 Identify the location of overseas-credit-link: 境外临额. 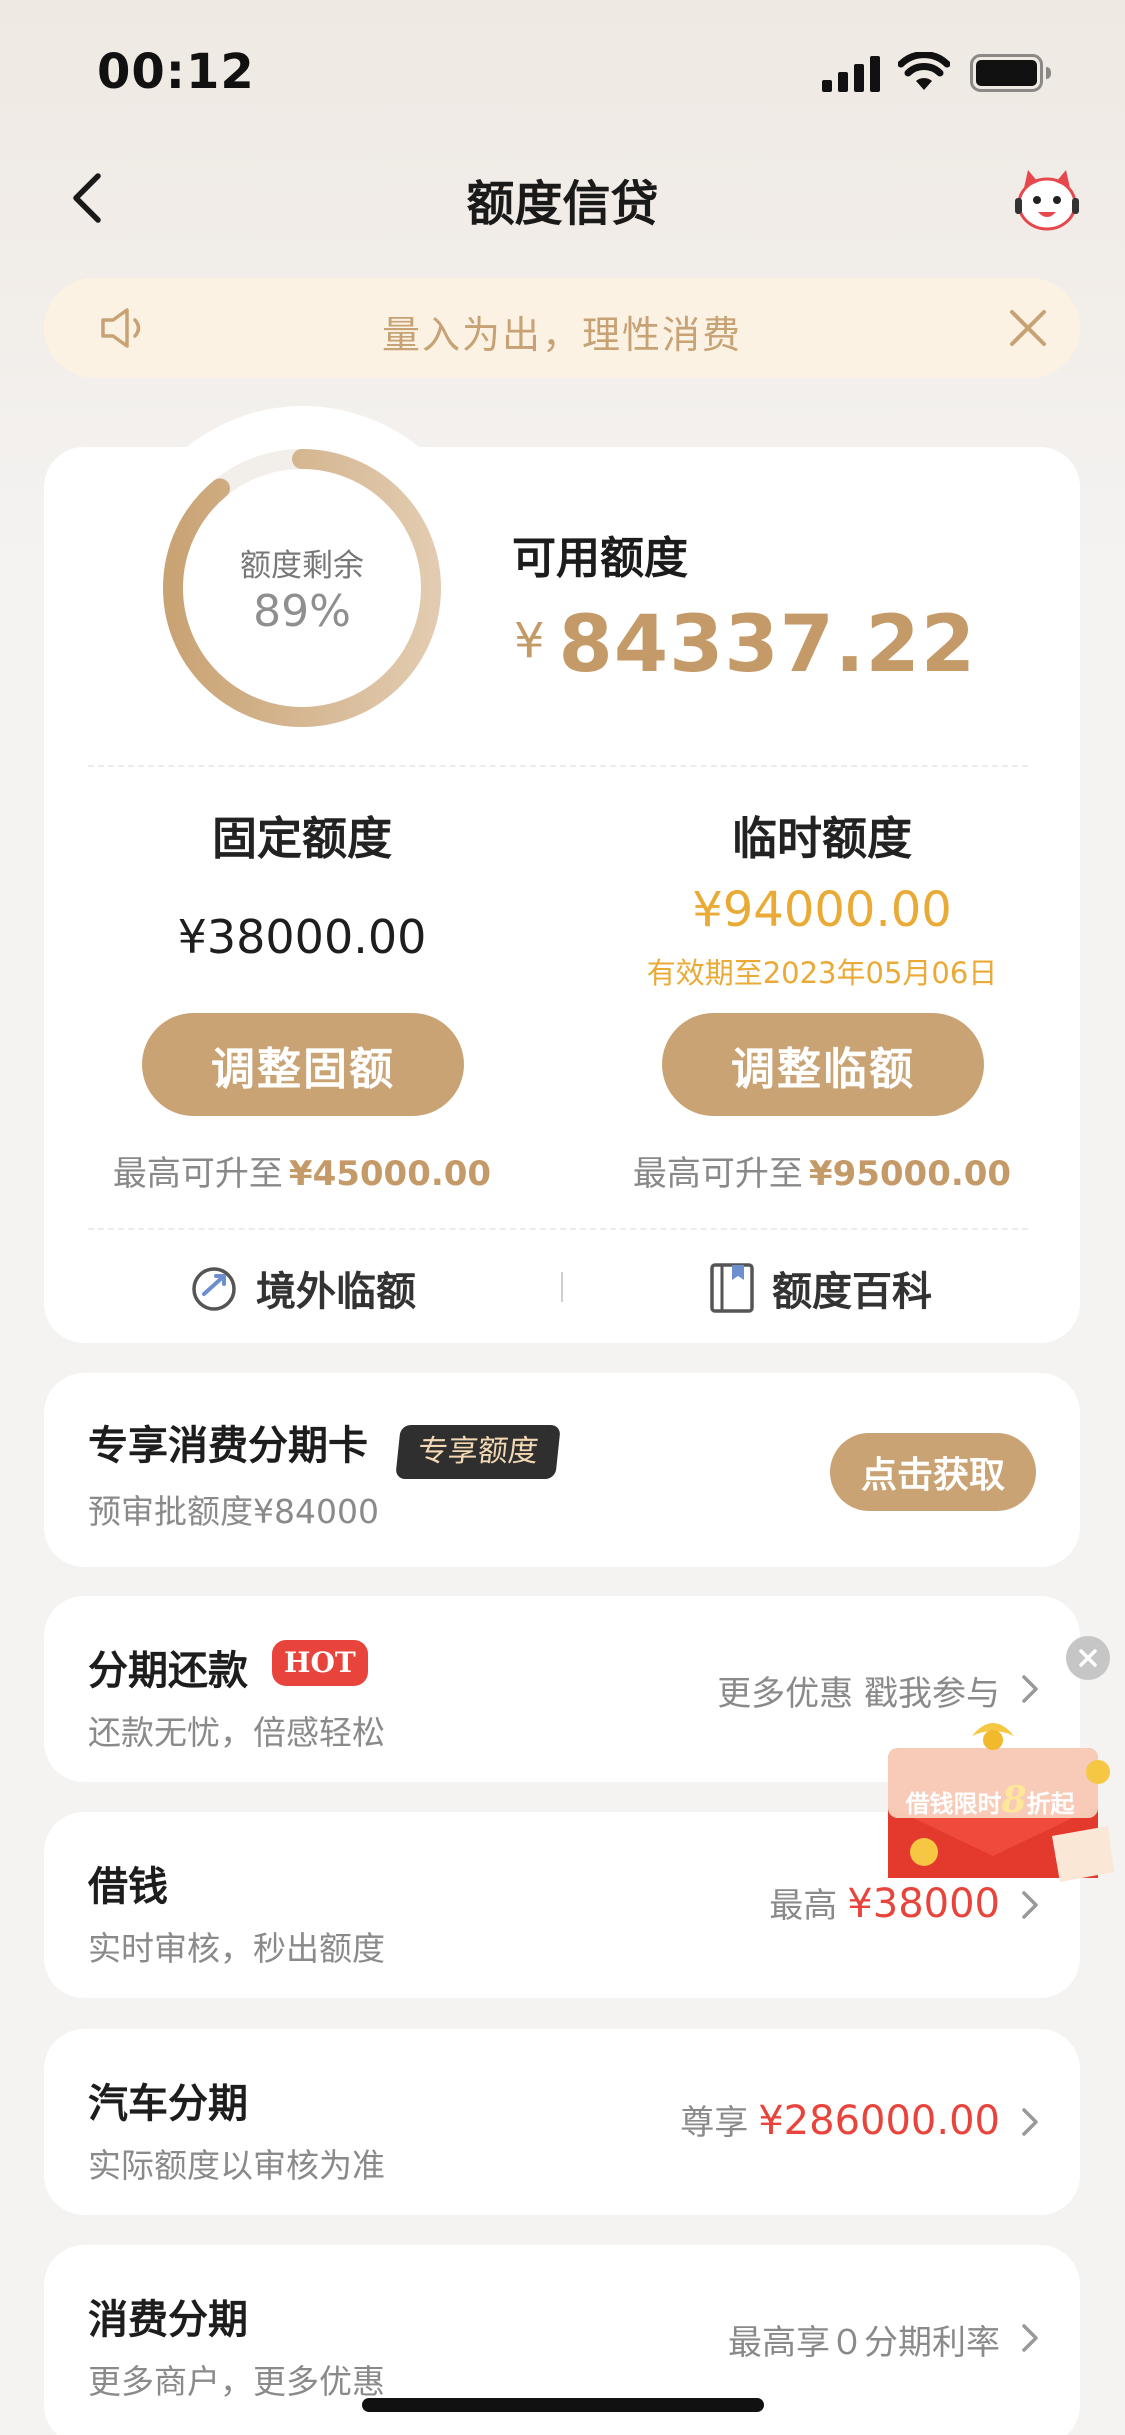
(302, 1288).